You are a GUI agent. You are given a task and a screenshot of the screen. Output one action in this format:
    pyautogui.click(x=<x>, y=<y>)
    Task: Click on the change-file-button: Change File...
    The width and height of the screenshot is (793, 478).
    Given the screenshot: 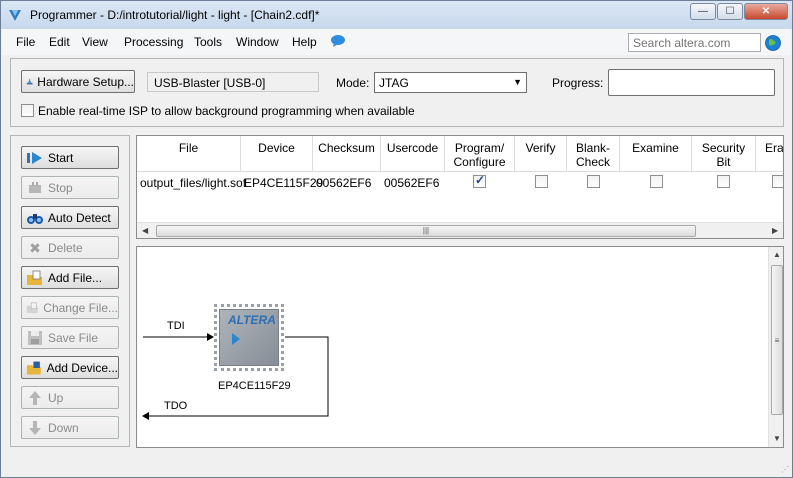 What is the action you would take?
    pyautogui.click(x=70, y=307)
    